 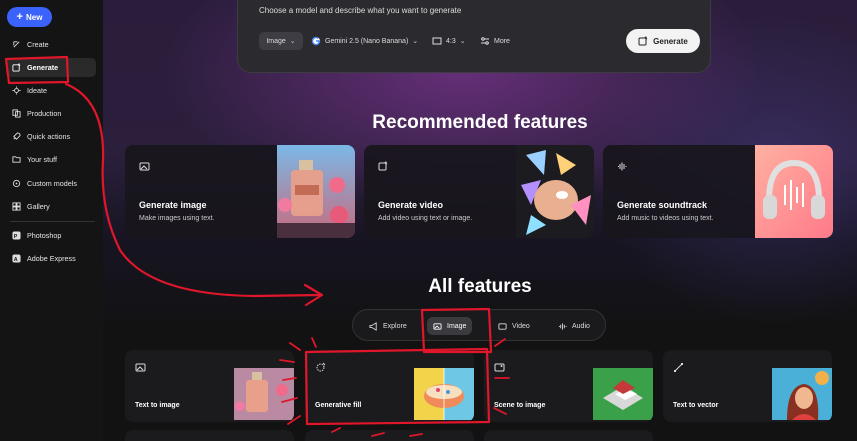 I want to click on type-select-label: Image, so click(x=276, y=41).